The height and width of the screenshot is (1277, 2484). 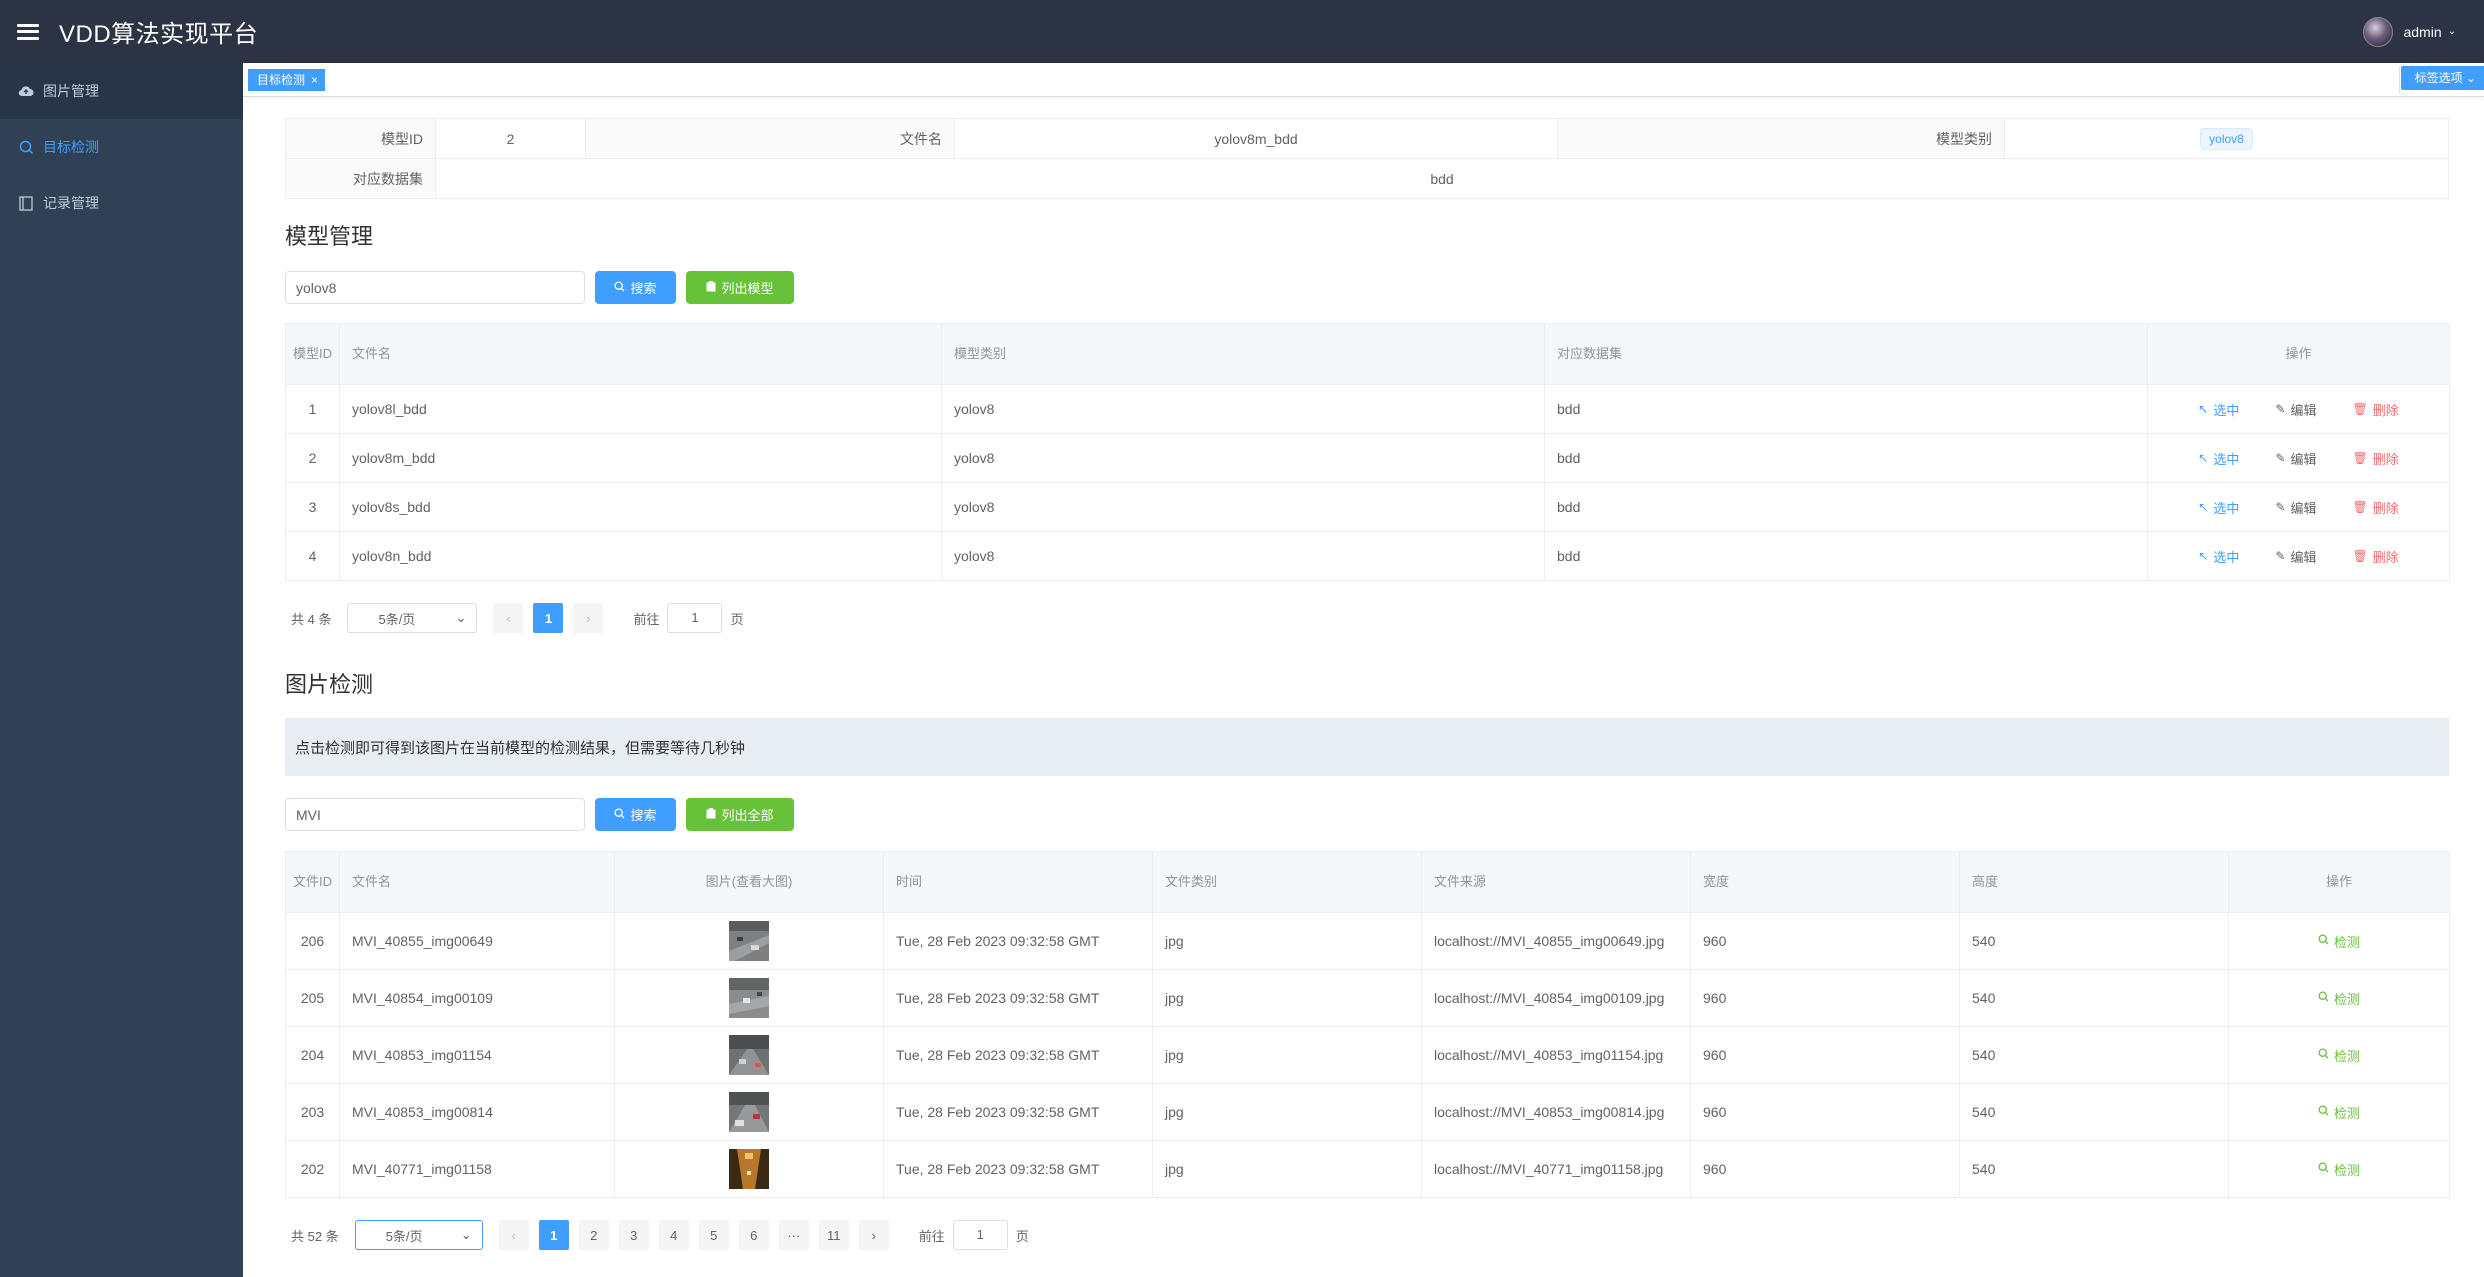 I want to click on cell-width: 960, so click(x=1825, y=998).